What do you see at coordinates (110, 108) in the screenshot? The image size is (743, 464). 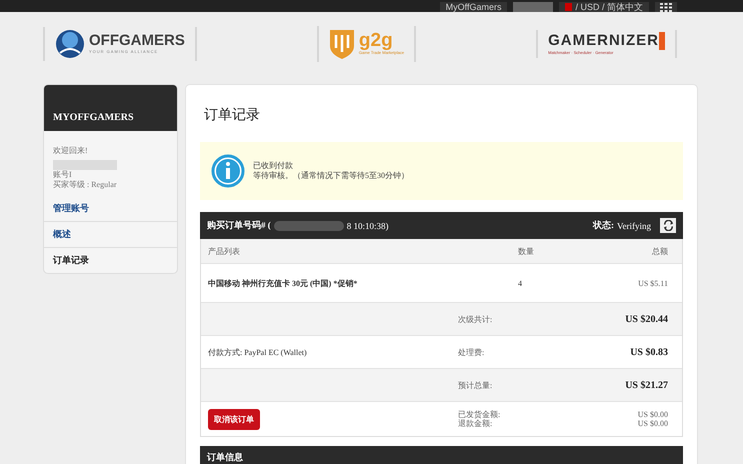 I see `sidebar-title: MYOFFGAMERS` at bounding box center [110, 108].